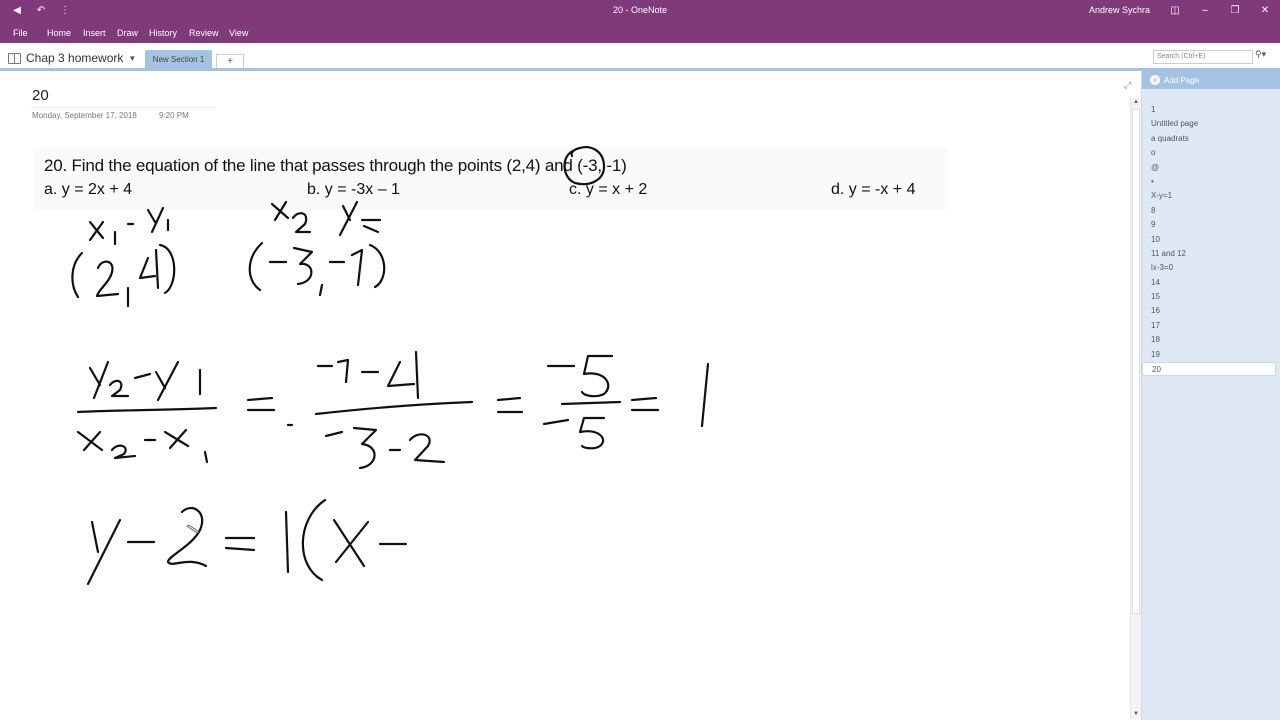 The image size is (1280, 720). What do you see at coordinates (1211, 268) in the screenshot?
I see `page-item: lx-3=0` at bounding box center [1211, 268].